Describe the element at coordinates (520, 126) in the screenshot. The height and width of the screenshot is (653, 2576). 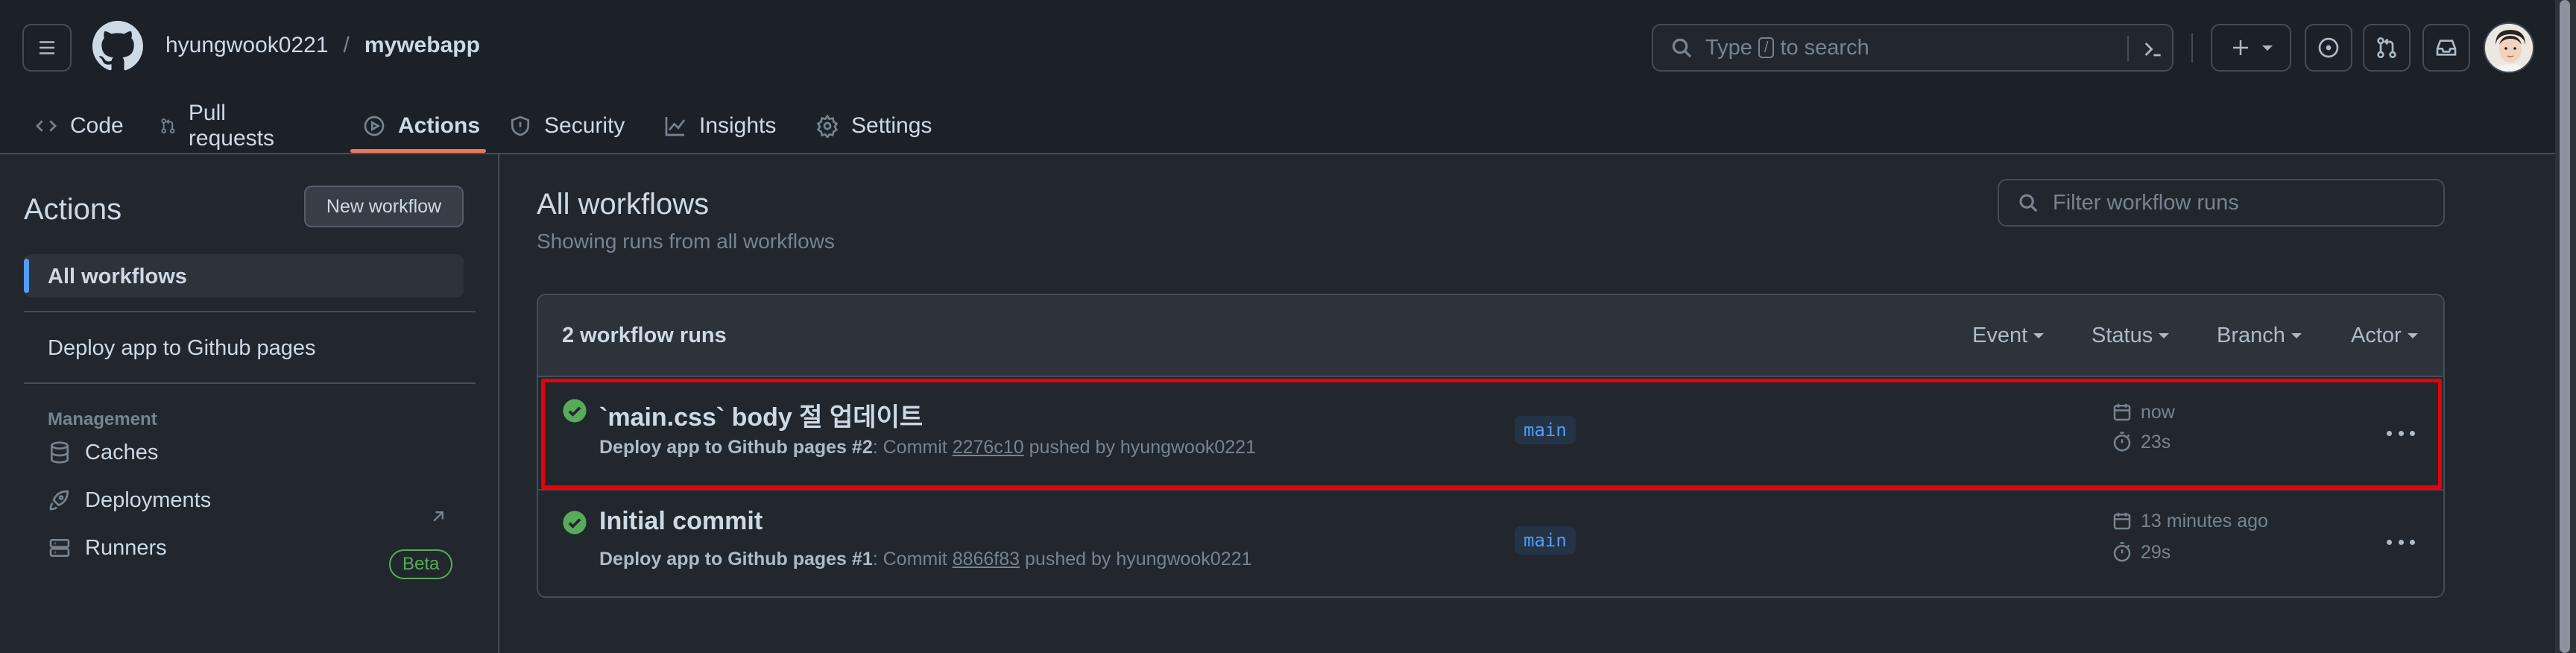
I see `shield-icon` at that location.